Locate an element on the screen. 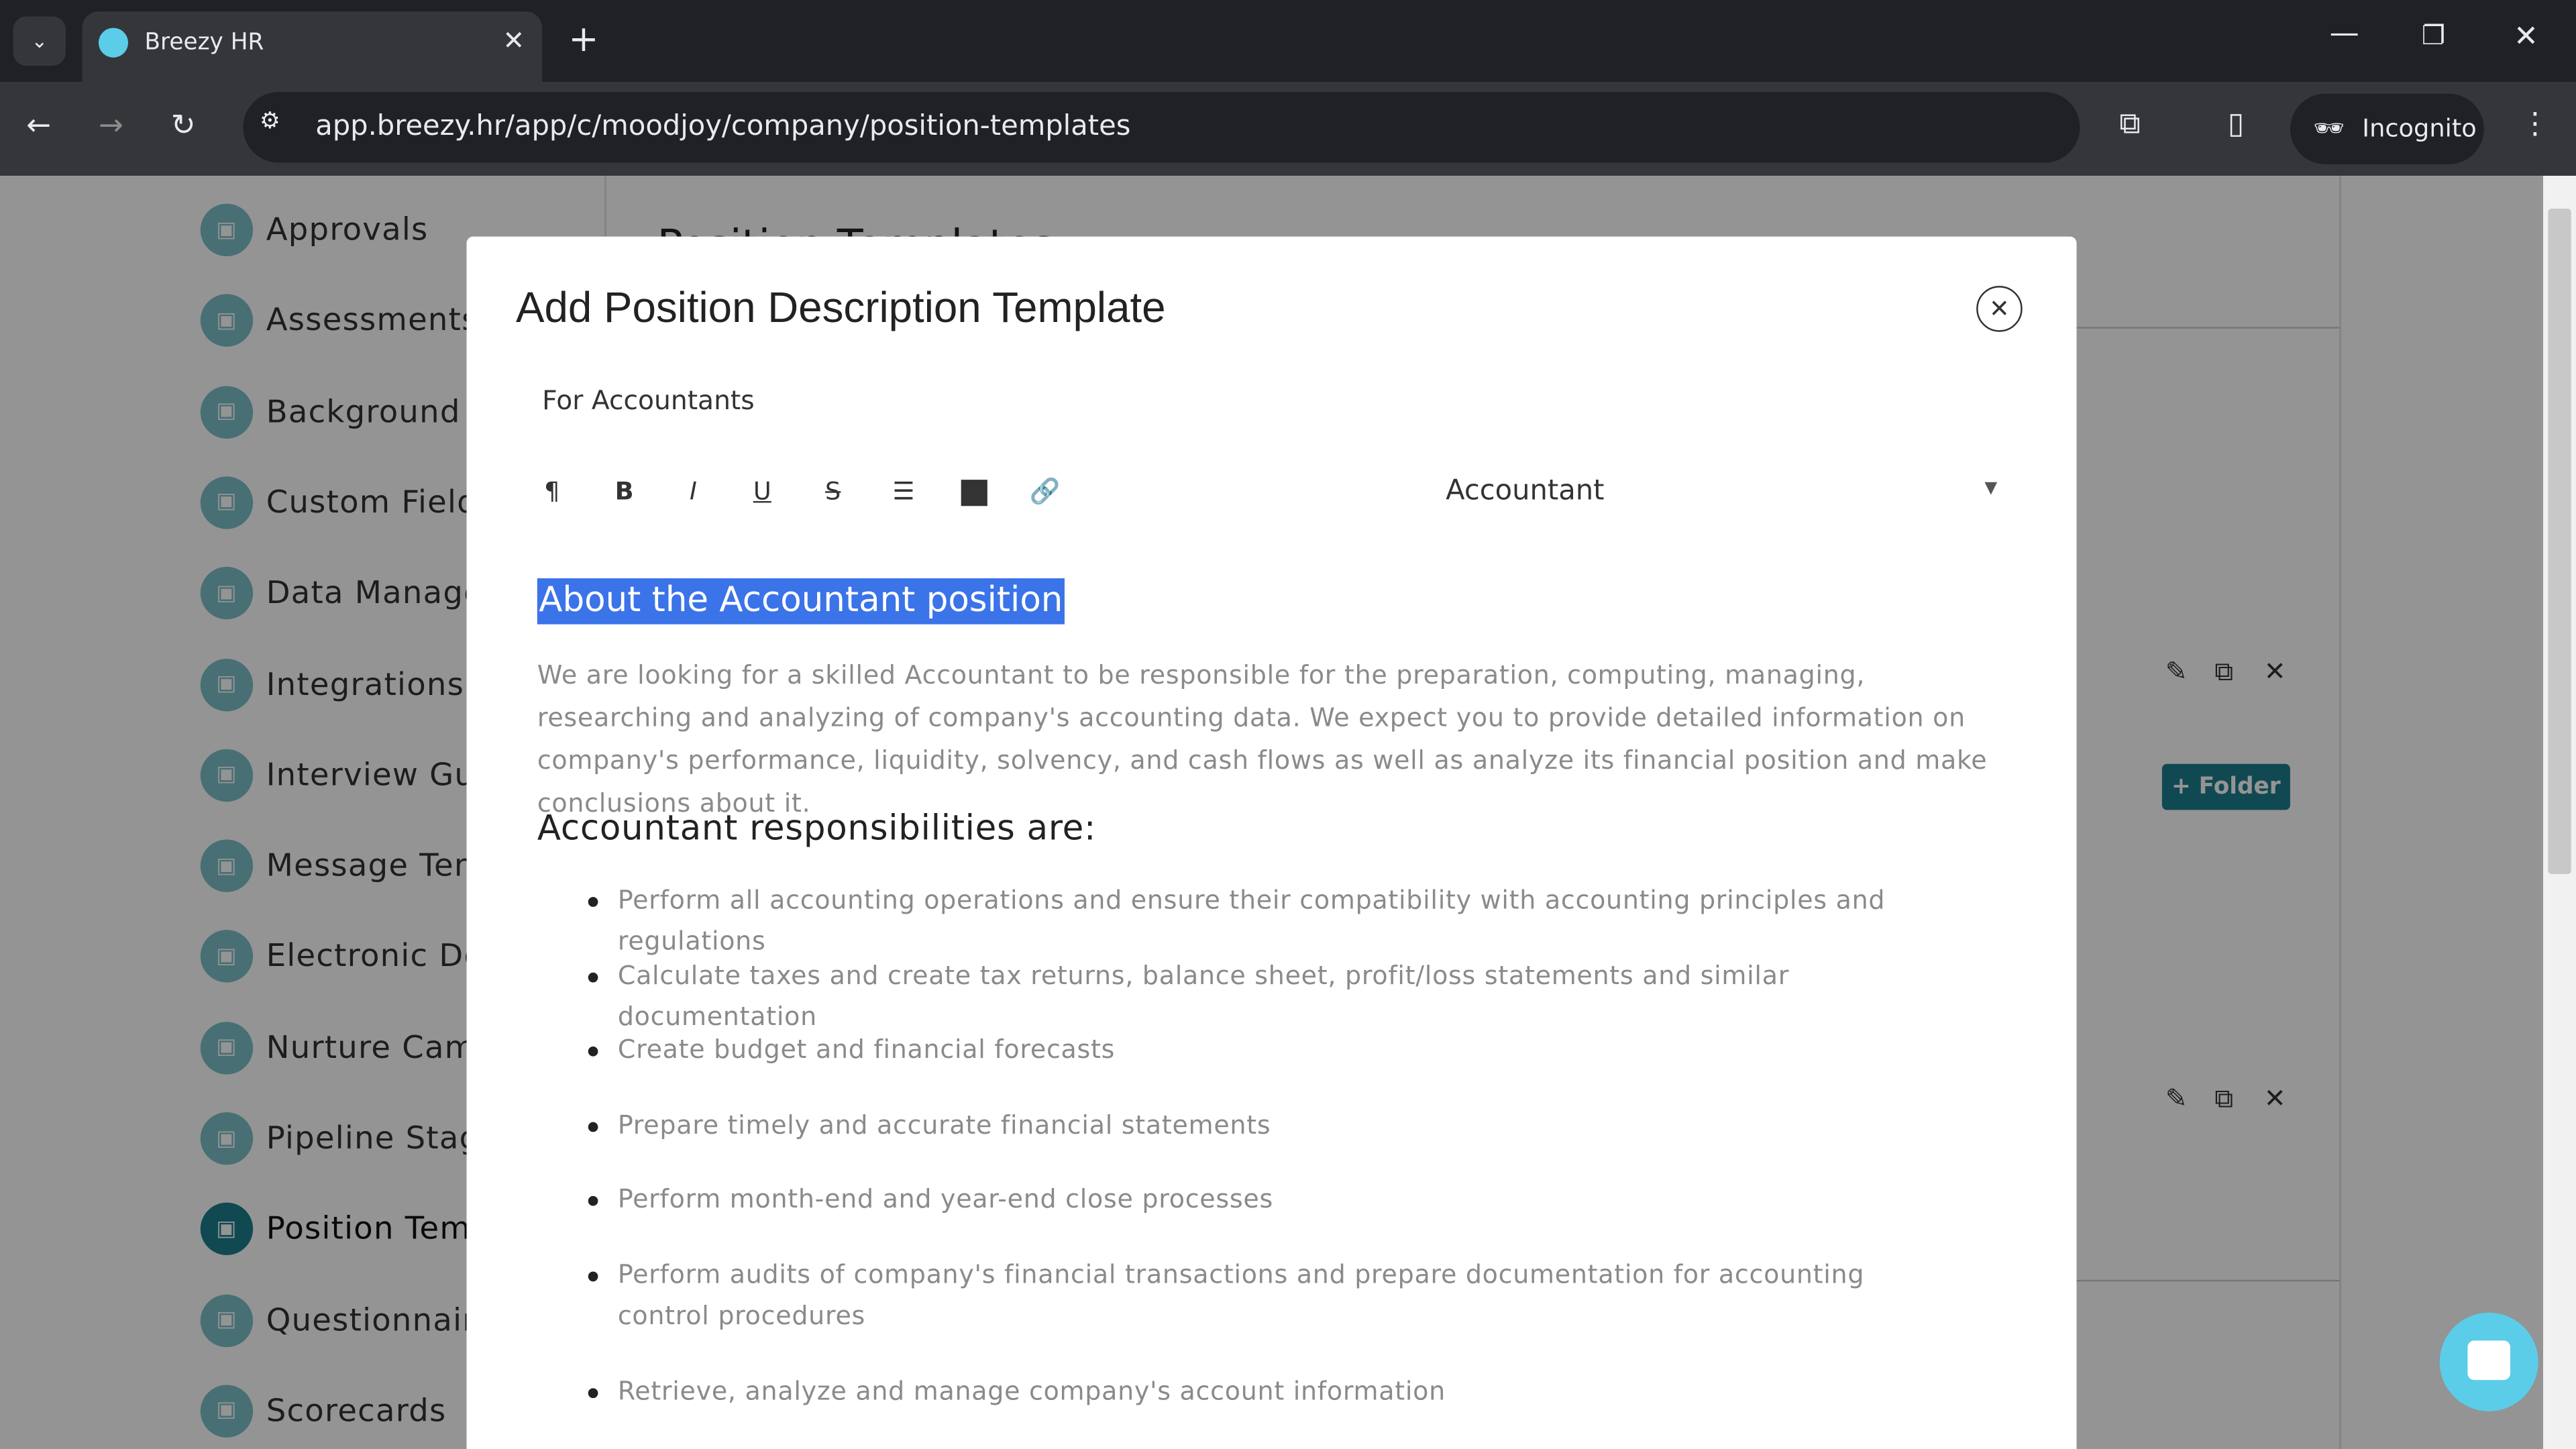  template-name-input: For Accountants is located at coordinates (953, 400).